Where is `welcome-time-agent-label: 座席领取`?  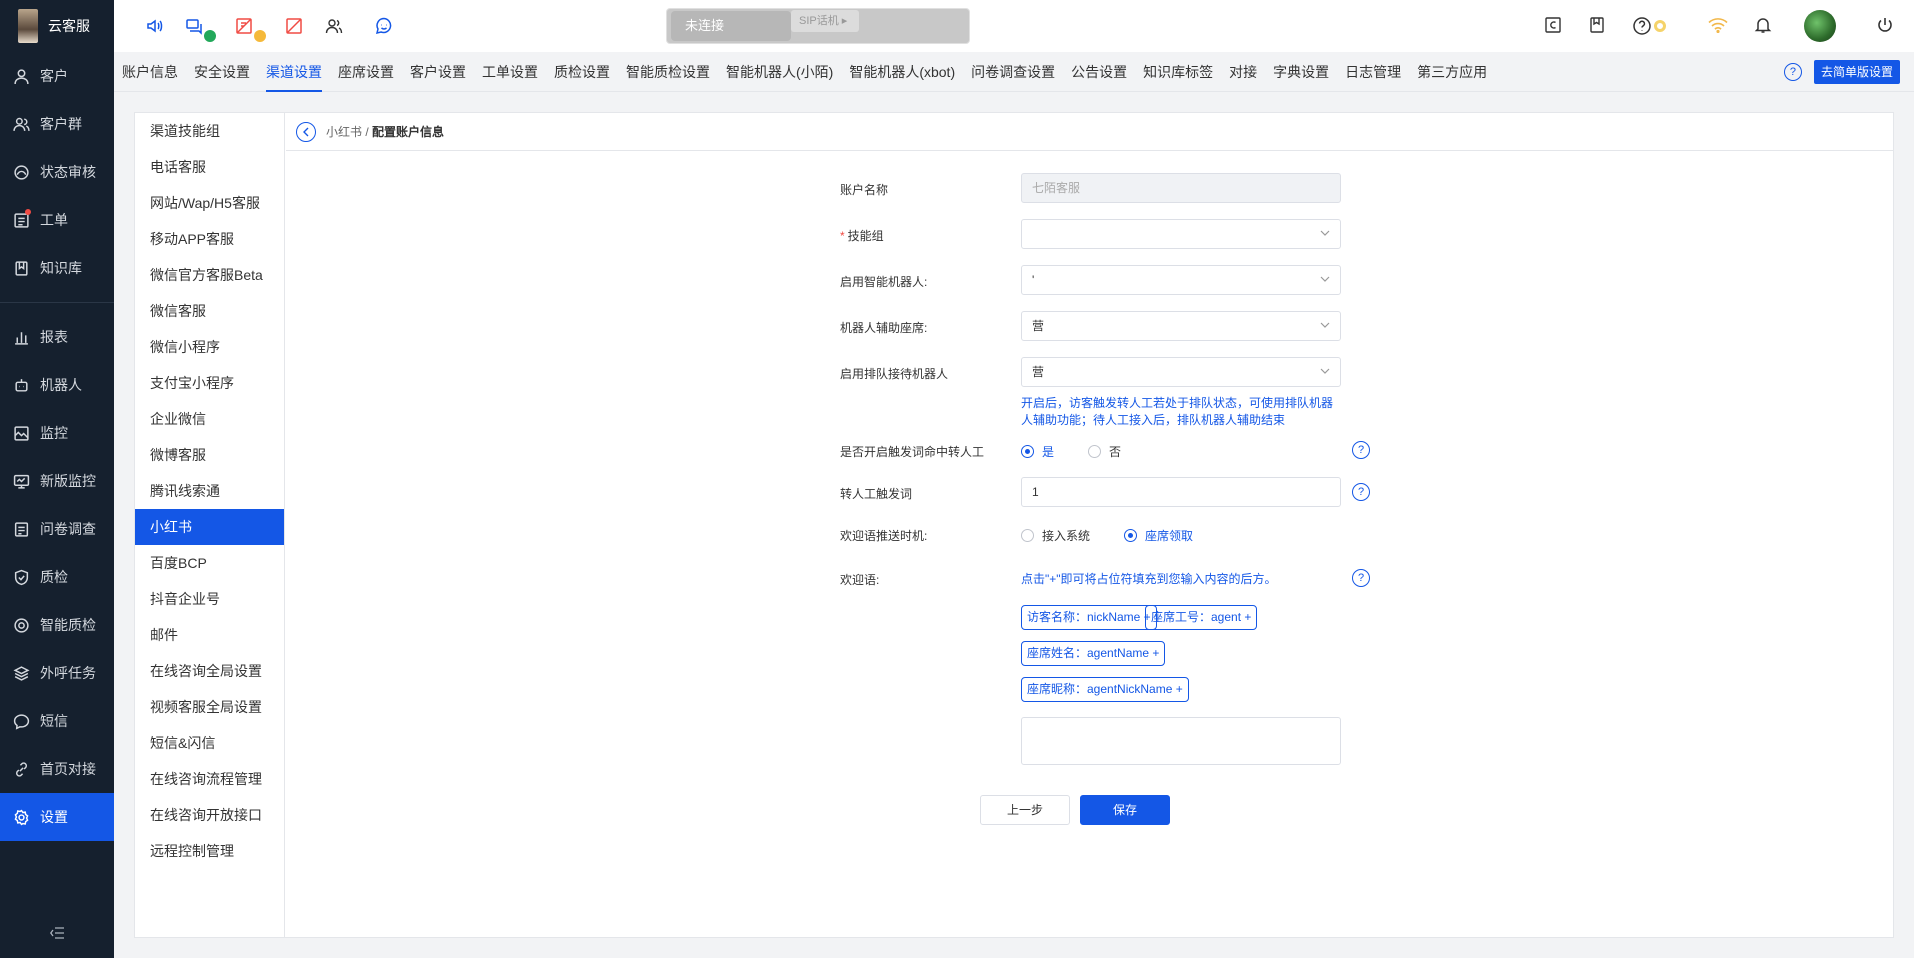
welcome-time-agent-label: 座席领取 is located at coordinates (1169, 535).